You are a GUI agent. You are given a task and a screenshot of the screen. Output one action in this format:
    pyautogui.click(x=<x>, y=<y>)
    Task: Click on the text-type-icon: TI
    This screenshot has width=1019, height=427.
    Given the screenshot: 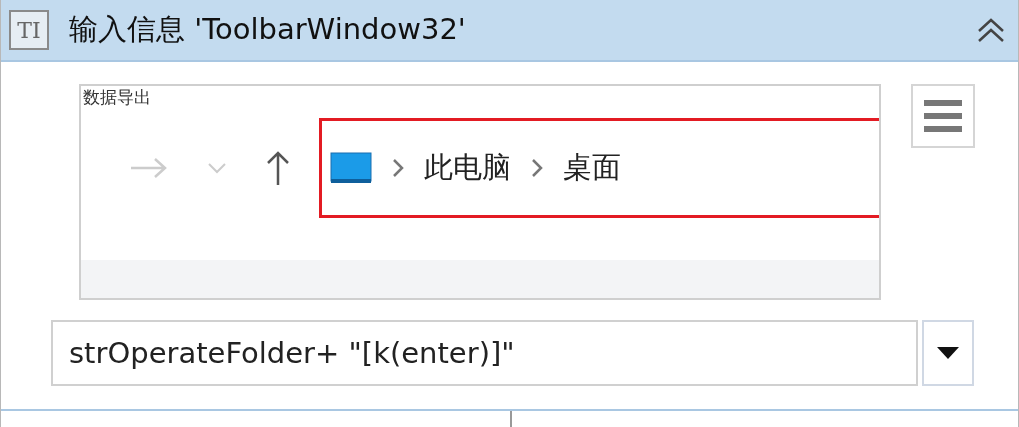 What is the action you would take?
    pyautogui.click(x=29, y=30)
    